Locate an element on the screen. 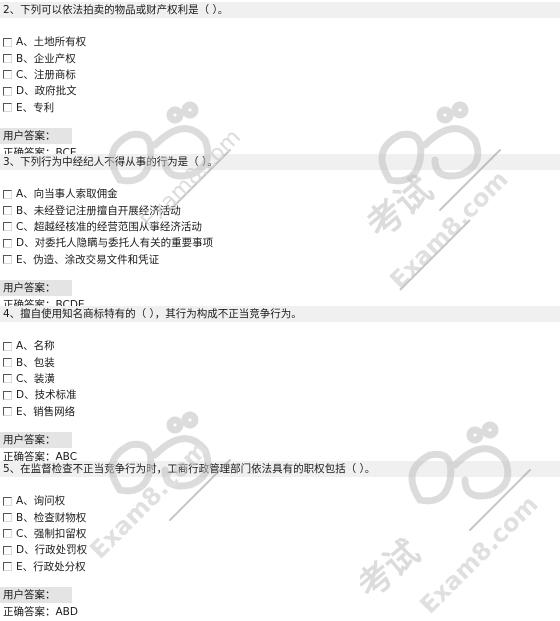  option-c: C、强制扣留权 is located at coordinates (280, 534).